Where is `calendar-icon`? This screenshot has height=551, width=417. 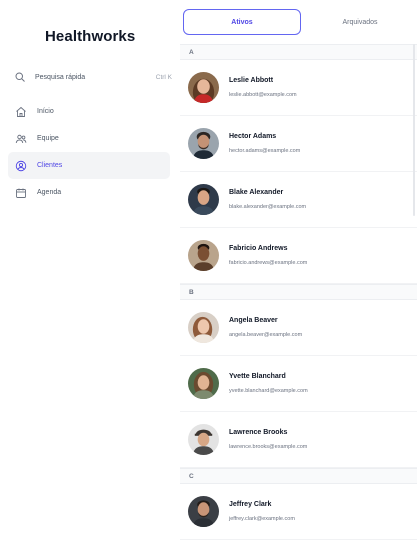 calendar-icon is located at coordinates (21, 193).